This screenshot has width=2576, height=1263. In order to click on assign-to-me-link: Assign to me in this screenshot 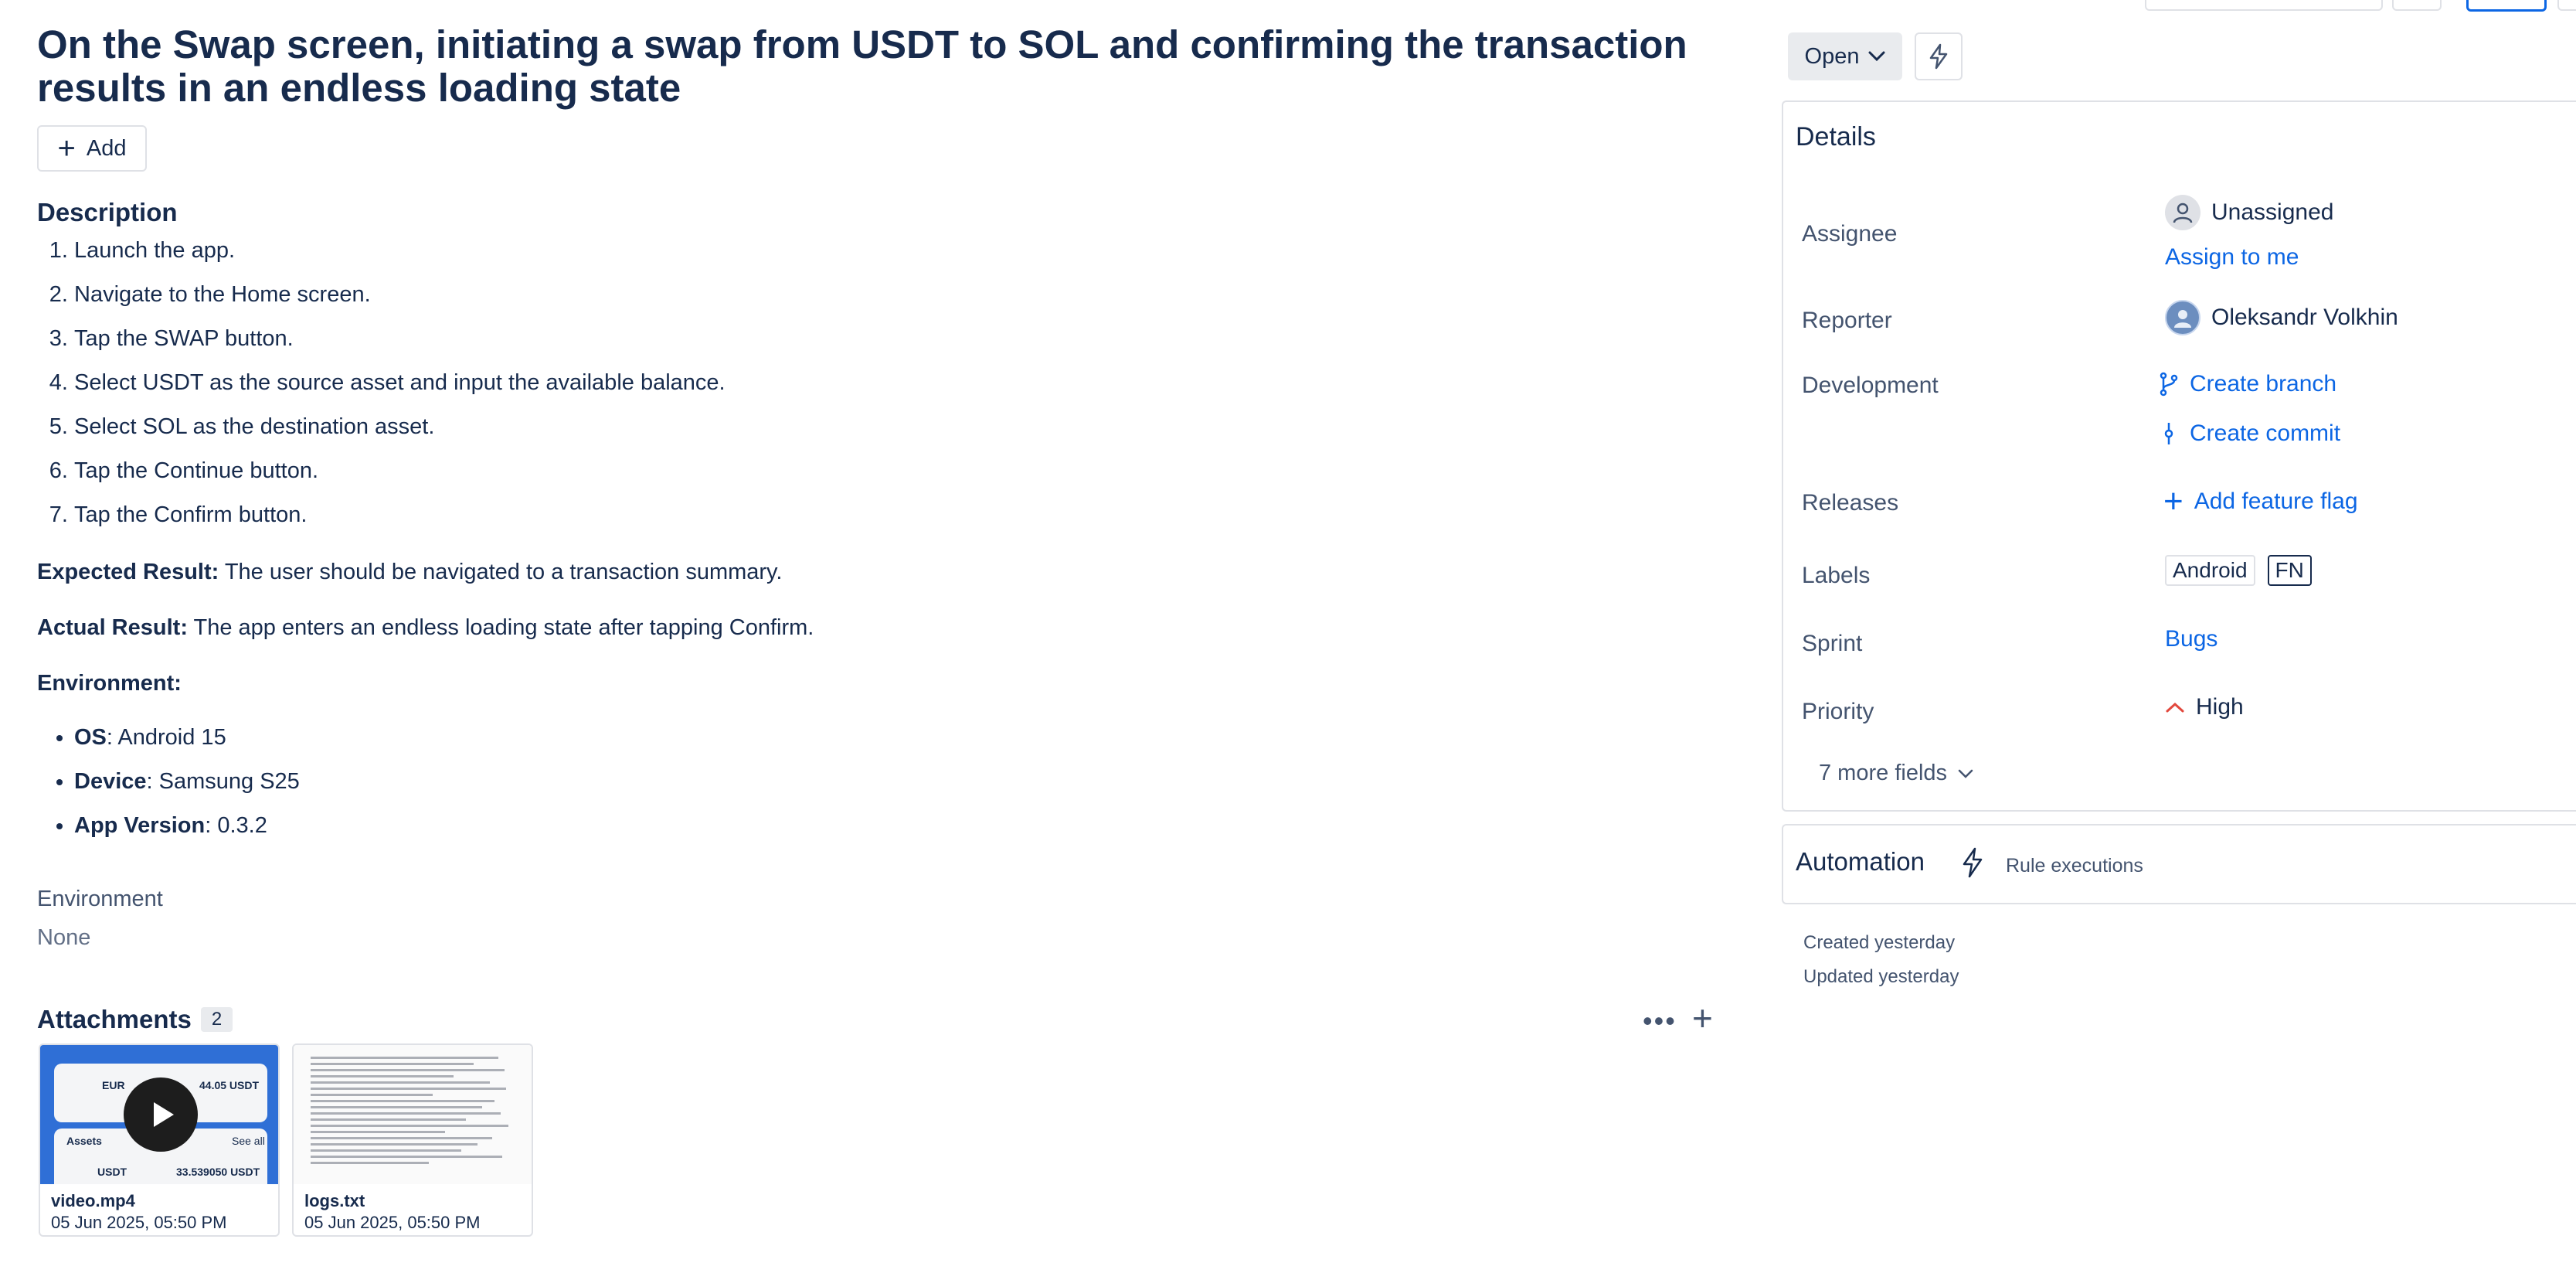, I will do `click(2232, 257)`.